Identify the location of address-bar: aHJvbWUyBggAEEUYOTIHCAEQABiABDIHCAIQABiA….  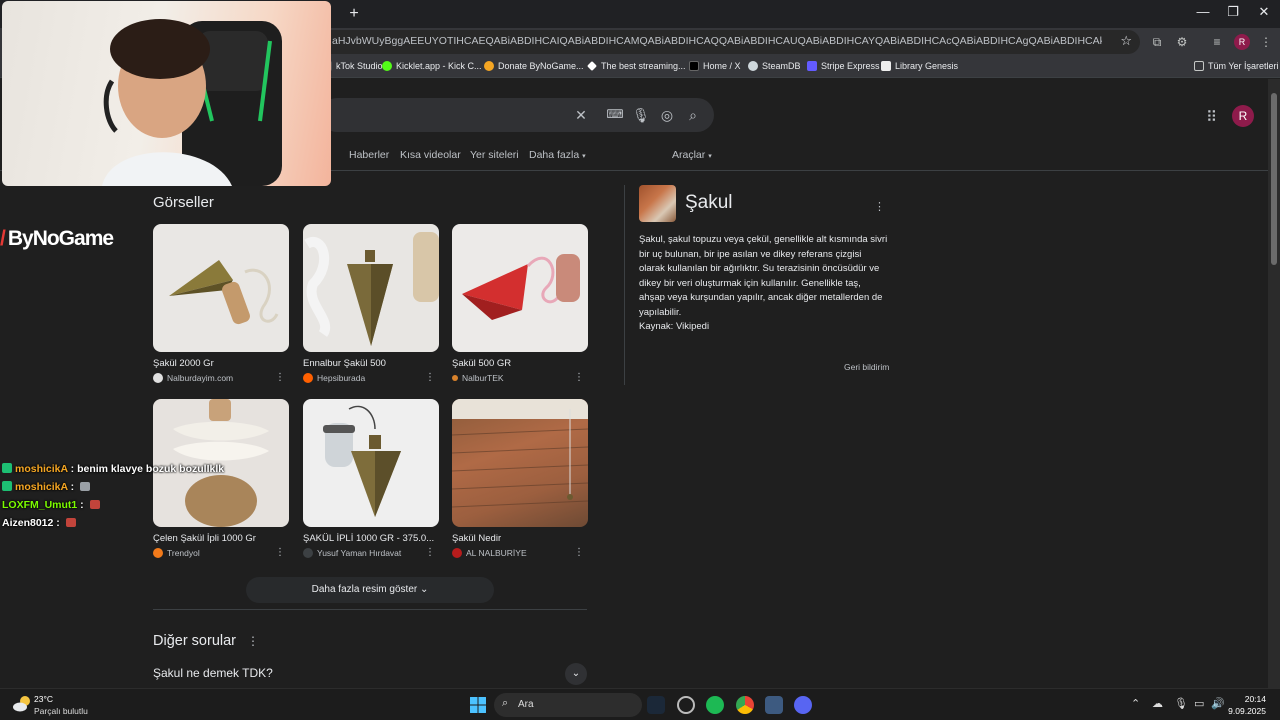
(730, 42).